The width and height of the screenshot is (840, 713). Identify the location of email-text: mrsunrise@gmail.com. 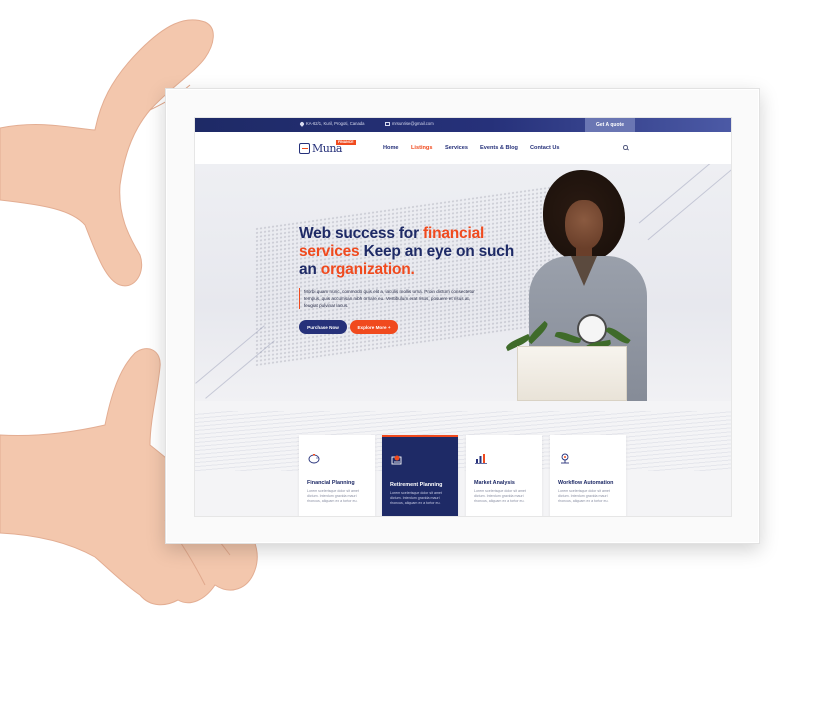
(413, 123).